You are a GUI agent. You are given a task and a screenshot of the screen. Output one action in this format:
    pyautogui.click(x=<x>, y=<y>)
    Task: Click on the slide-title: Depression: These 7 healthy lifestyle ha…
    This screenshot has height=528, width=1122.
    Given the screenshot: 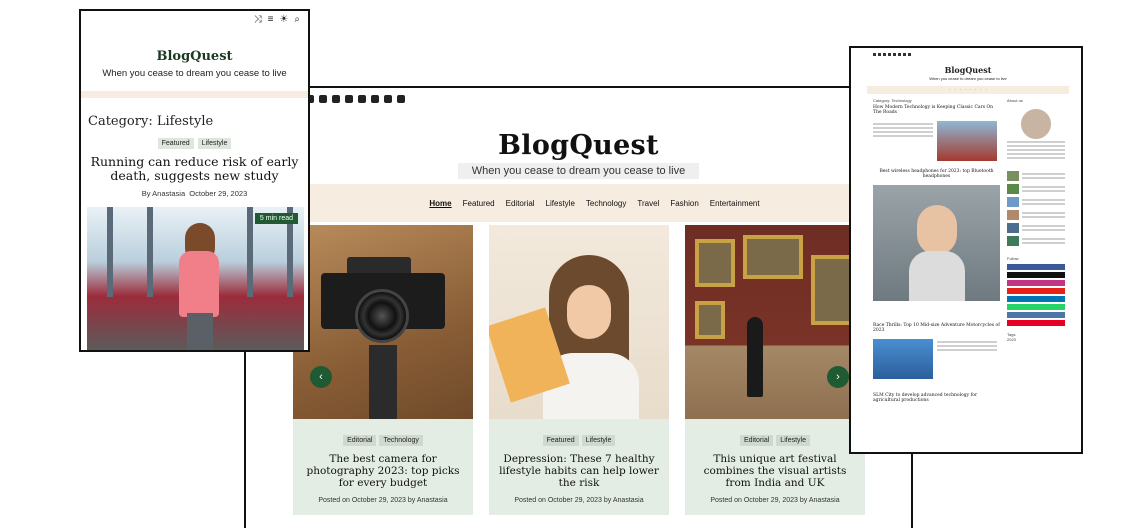 What is the action you would take?
    pyautogui.click(x=579, y=471)
    